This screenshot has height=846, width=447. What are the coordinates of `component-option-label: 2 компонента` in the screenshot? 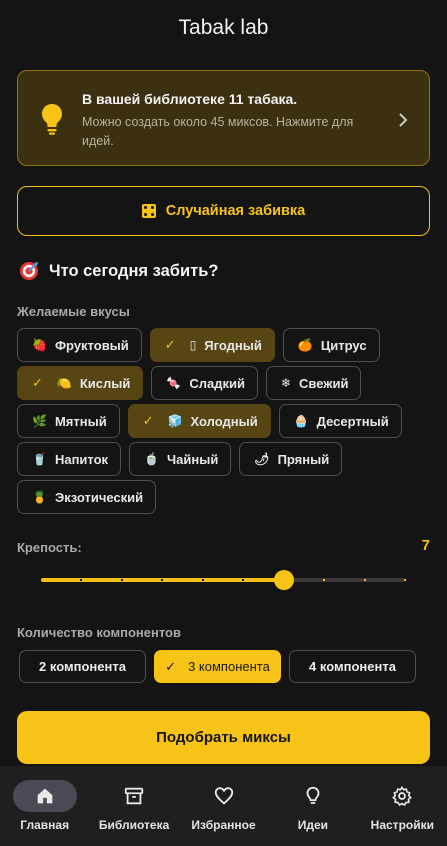 It's located at (82, 666).